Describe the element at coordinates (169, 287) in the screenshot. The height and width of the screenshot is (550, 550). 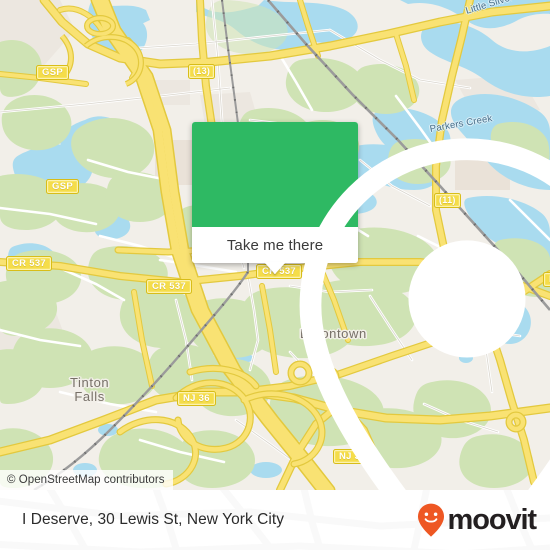
I see `road-shield-cr537-midwest: CR 537` at that location.